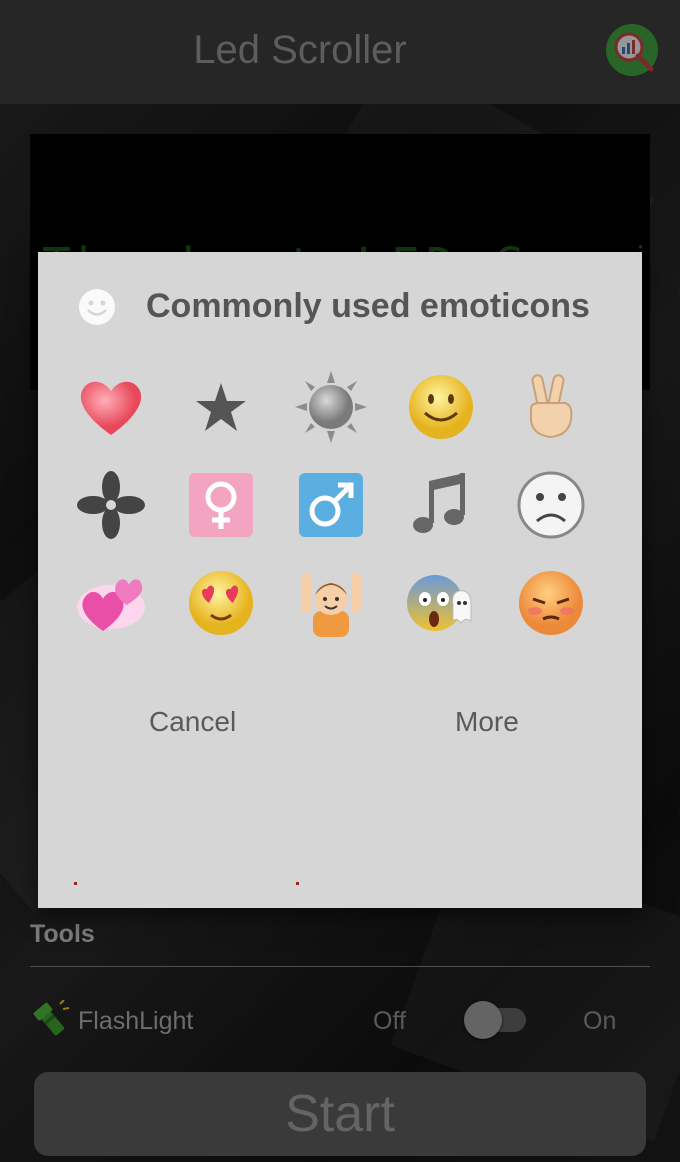 The image size is (680, 1162). I want to click on two-hearts-icon, so click(111, 603).